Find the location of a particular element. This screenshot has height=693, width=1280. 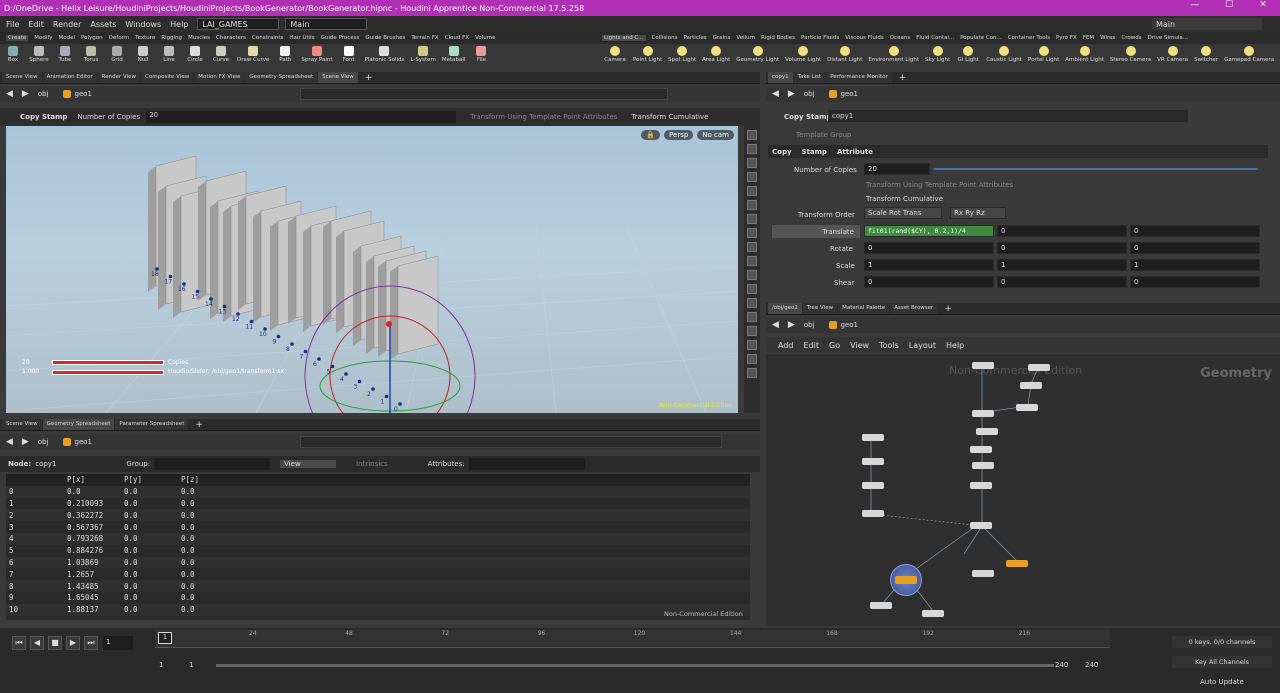

subtab-attribute: Attribute is located at coordinates (855, 152).